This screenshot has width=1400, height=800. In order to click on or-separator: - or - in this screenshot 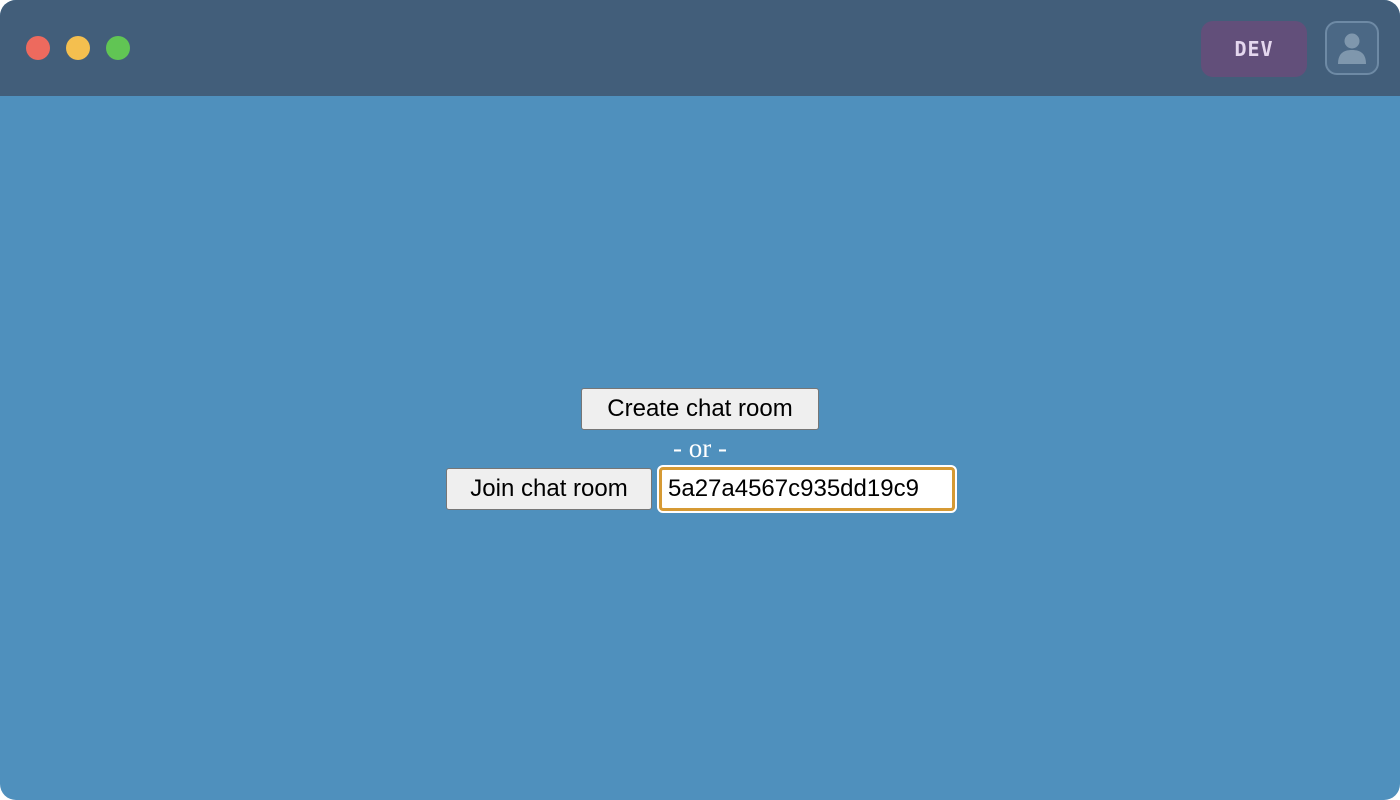, I will do `click(700, 448)`.